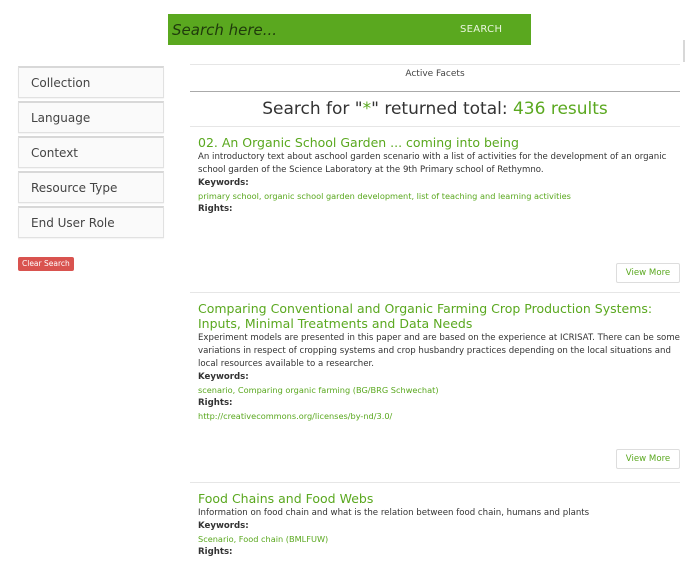  What do you see at coordinates (91, 222) in the screenshot?
I see `facet-end-user-role: End User Role` at bounding box center [91, 222].